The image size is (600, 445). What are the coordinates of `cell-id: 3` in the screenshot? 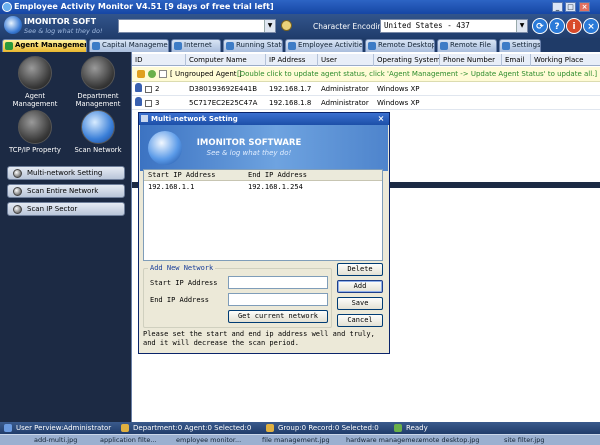 It's located at (157, 103).